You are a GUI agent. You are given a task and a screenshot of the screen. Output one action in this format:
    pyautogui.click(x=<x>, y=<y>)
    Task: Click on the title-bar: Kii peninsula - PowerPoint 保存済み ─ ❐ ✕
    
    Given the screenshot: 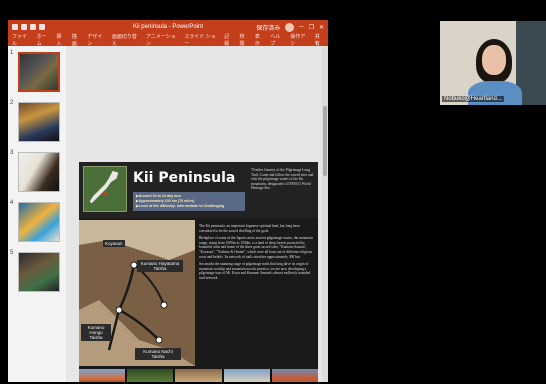 What is the action you would take?
    pyautogui.click(x=168, y=27)
    